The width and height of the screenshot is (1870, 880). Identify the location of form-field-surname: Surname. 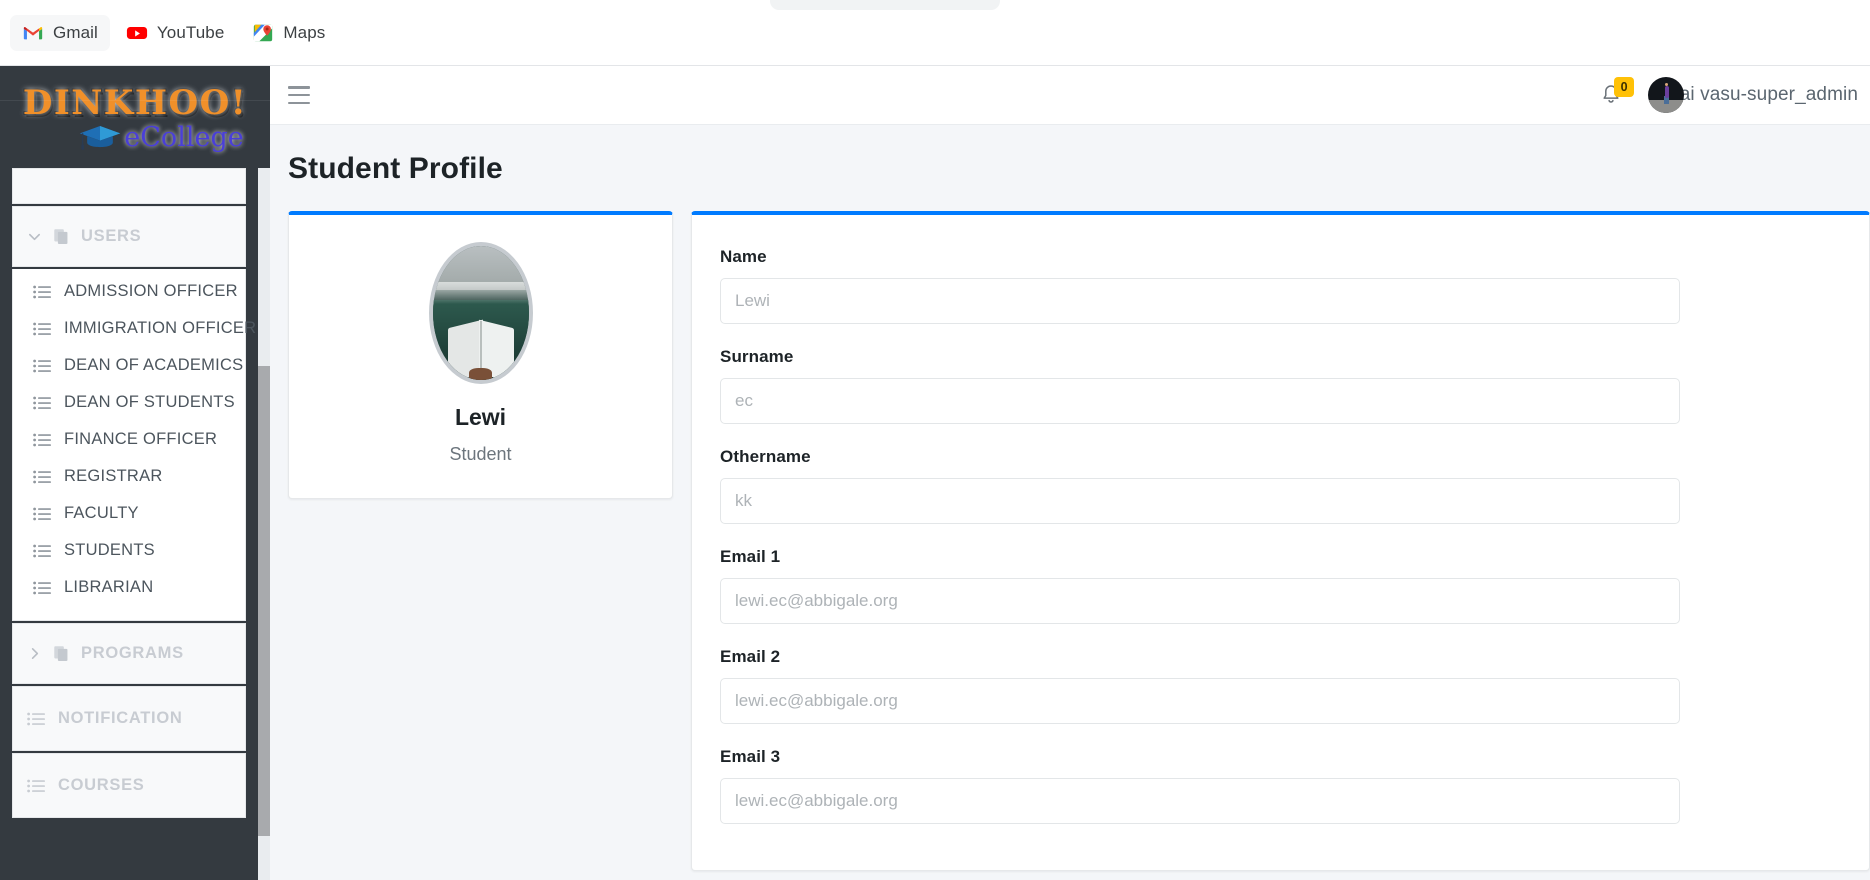
(1294, 385).